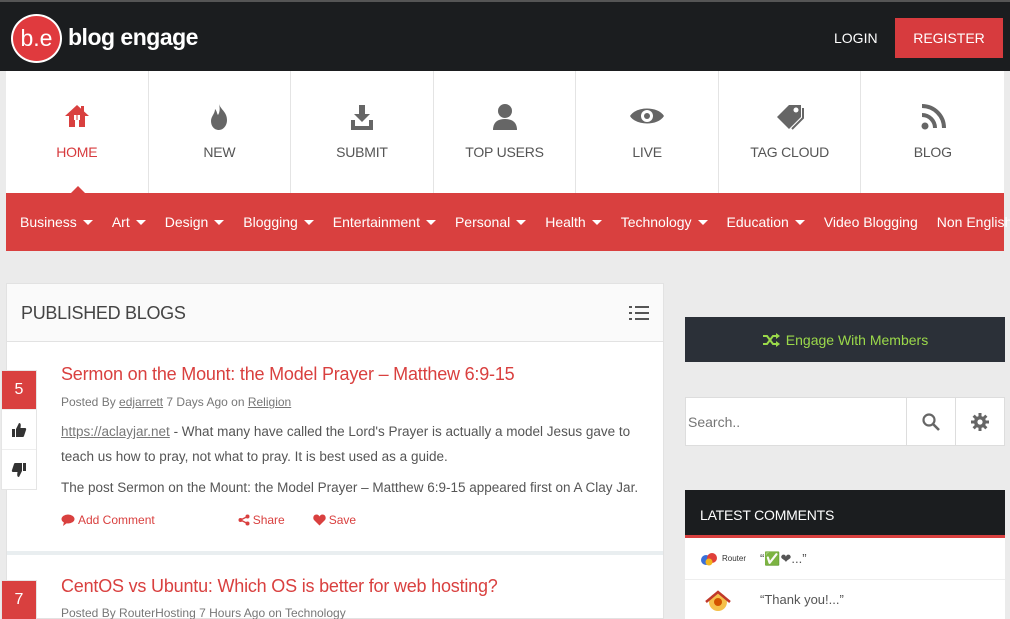 This screenshot has width=1010, height=619. I want to click on search-input, so click(796, 421).